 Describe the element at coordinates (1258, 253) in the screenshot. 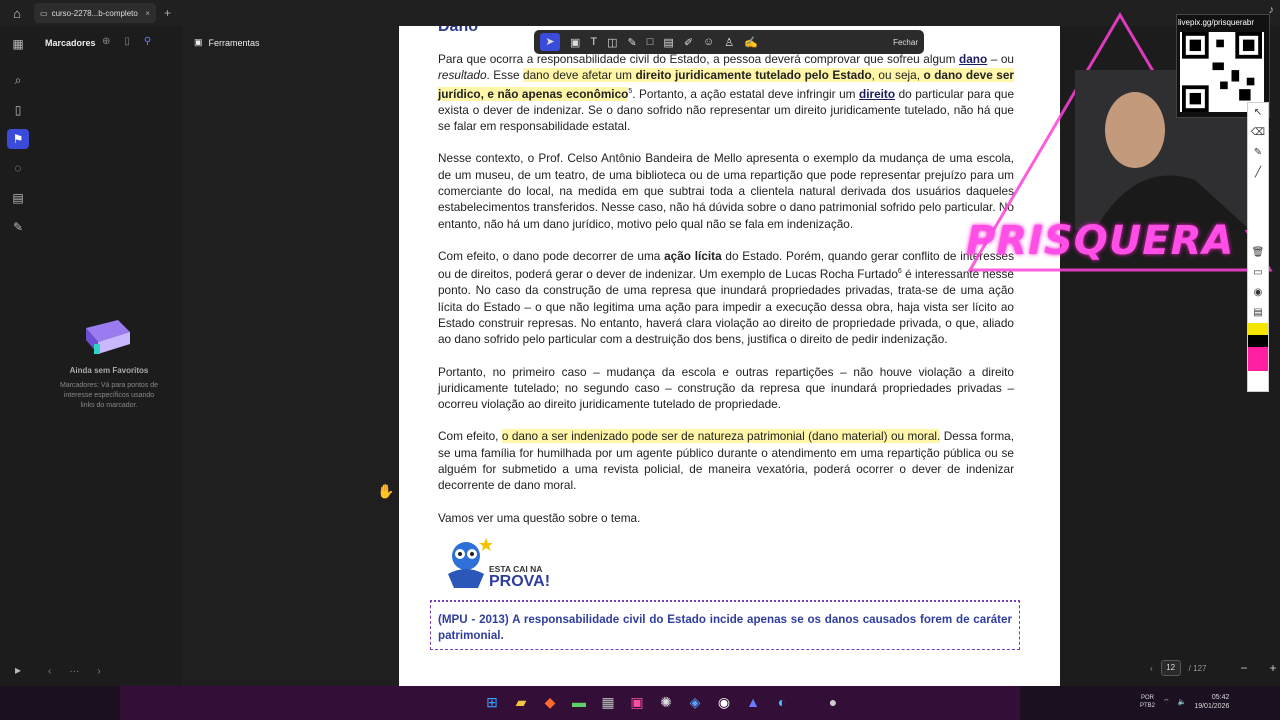

I see `trash-tool-icon: 🗑` at that location.